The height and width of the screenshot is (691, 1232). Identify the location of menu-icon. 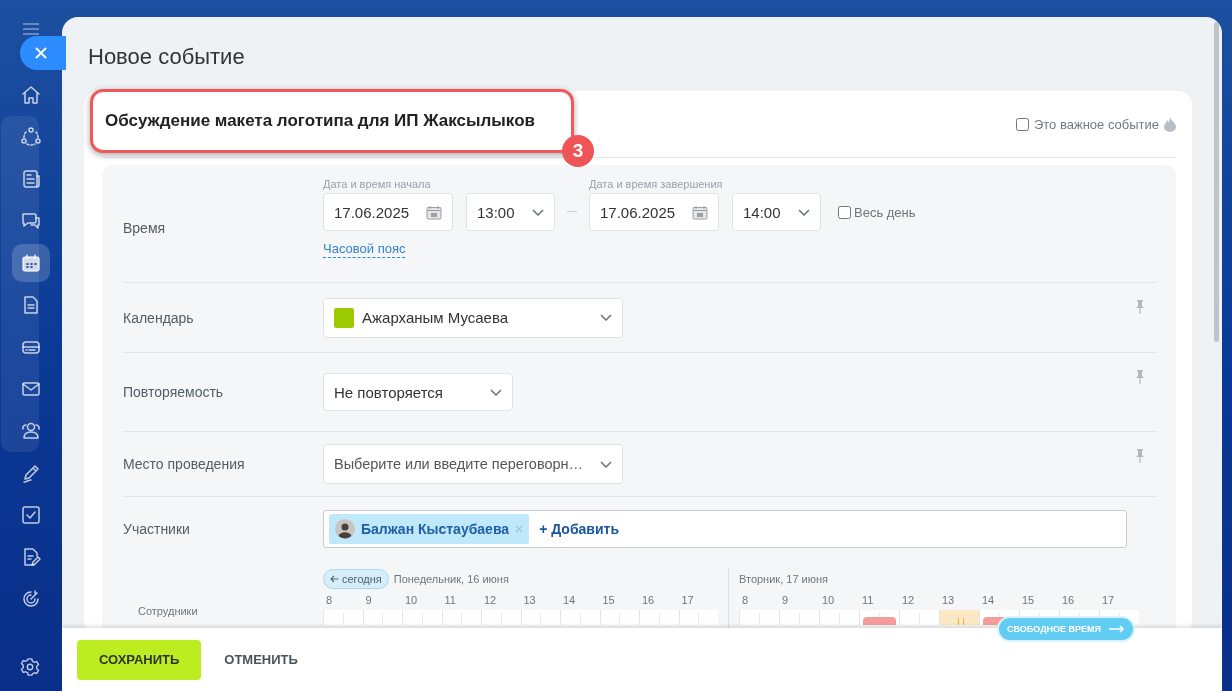
(31, 29).